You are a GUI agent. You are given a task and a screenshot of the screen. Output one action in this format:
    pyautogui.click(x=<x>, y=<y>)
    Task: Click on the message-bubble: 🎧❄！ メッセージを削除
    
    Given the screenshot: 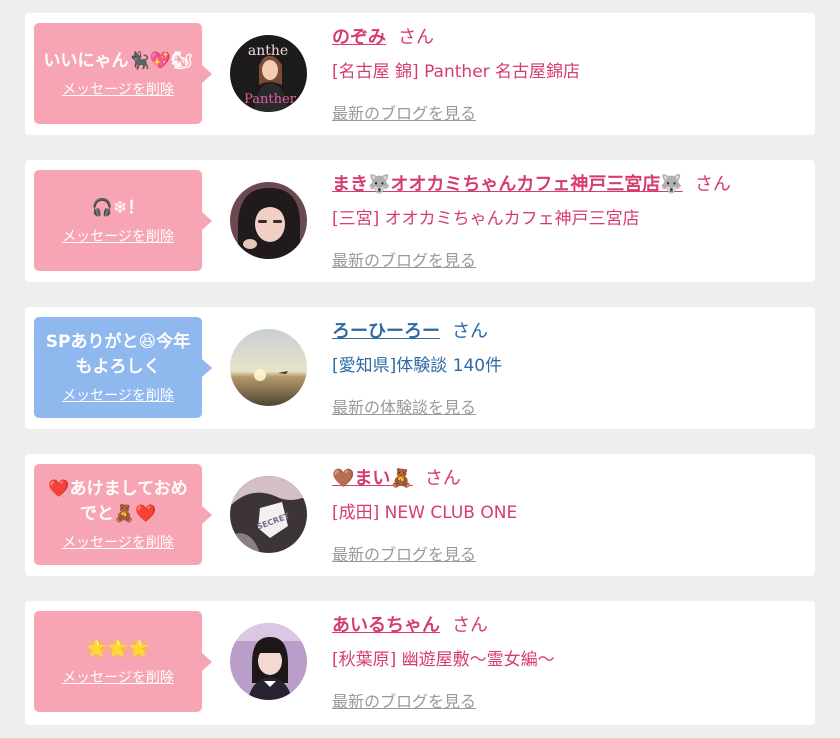 What is the action you would take?
    pyautogui.click(x=123, y=220)
    